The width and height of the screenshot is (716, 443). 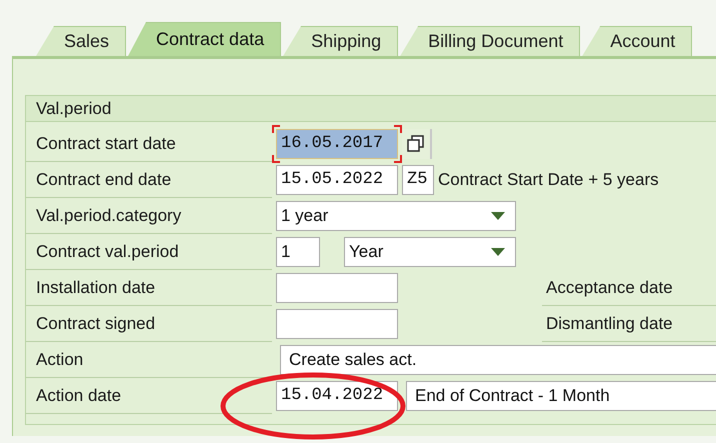 I want to click on dropdown: Year, so click(x=430, y=252).